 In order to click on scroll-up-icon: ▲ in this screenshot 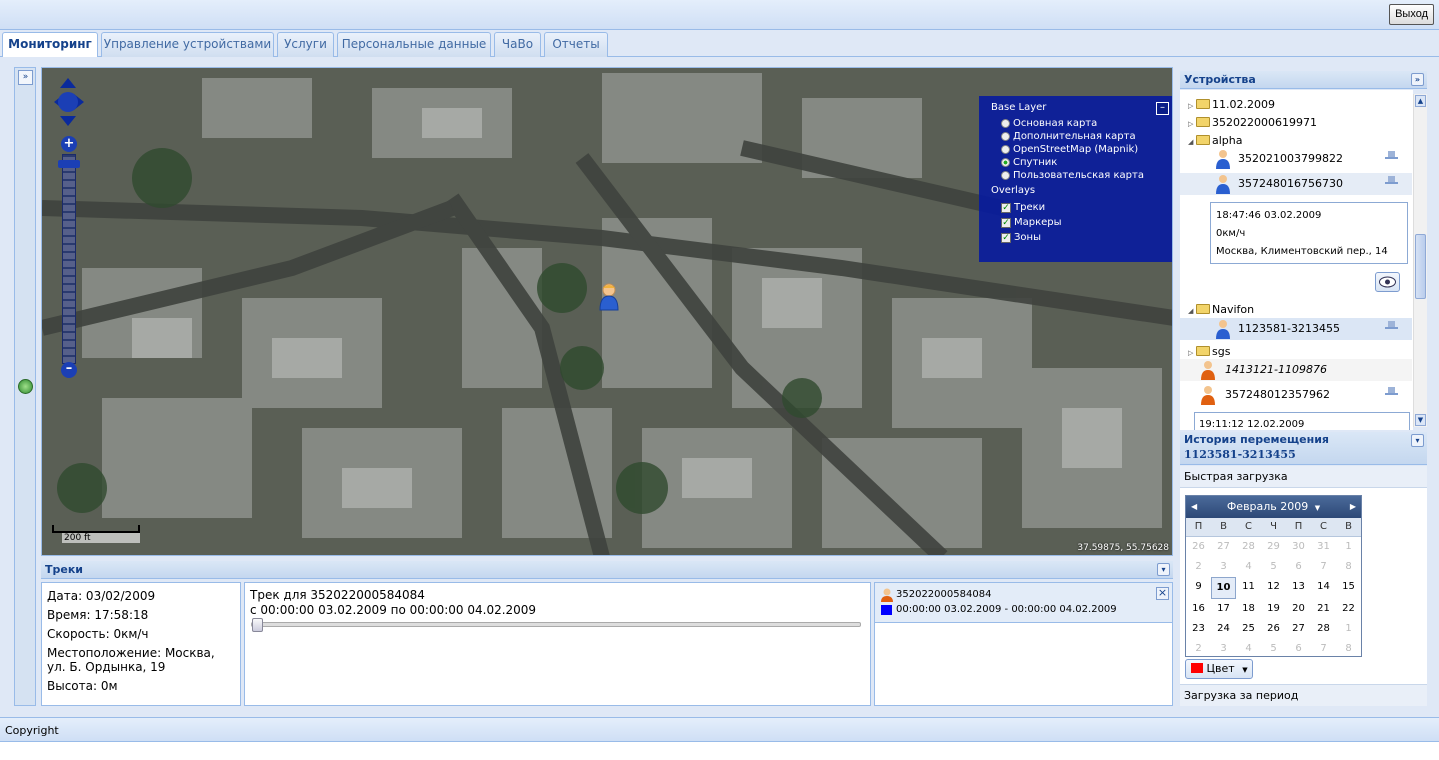, I will do `click(1420, 101)`.